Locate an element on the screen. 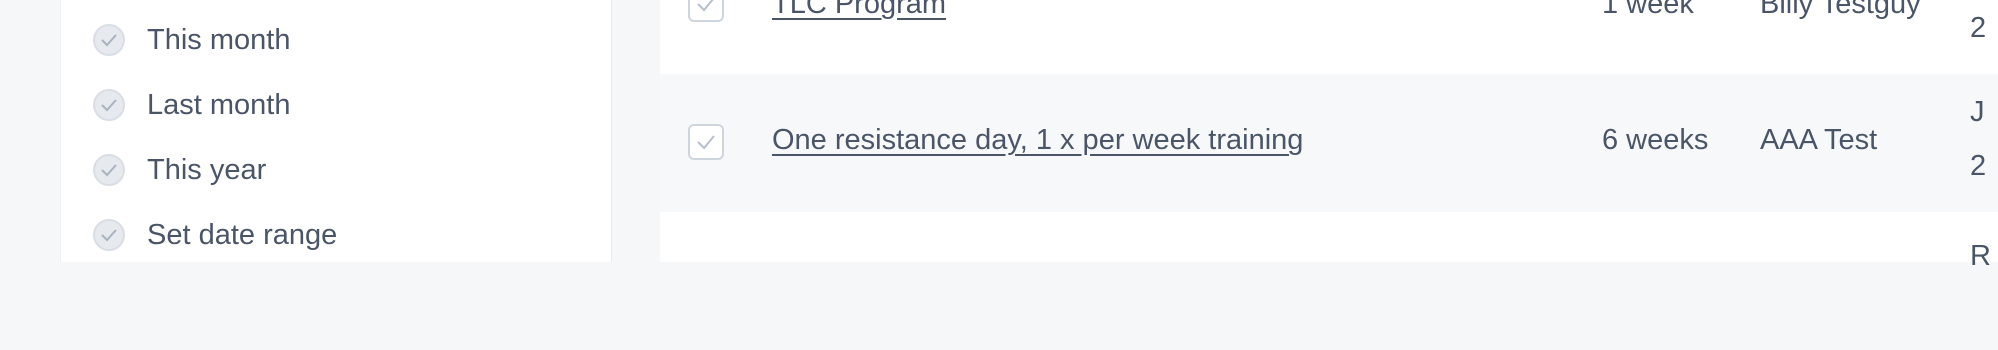  program-author: Billy Testguy is located at coordinates (1840, 10).